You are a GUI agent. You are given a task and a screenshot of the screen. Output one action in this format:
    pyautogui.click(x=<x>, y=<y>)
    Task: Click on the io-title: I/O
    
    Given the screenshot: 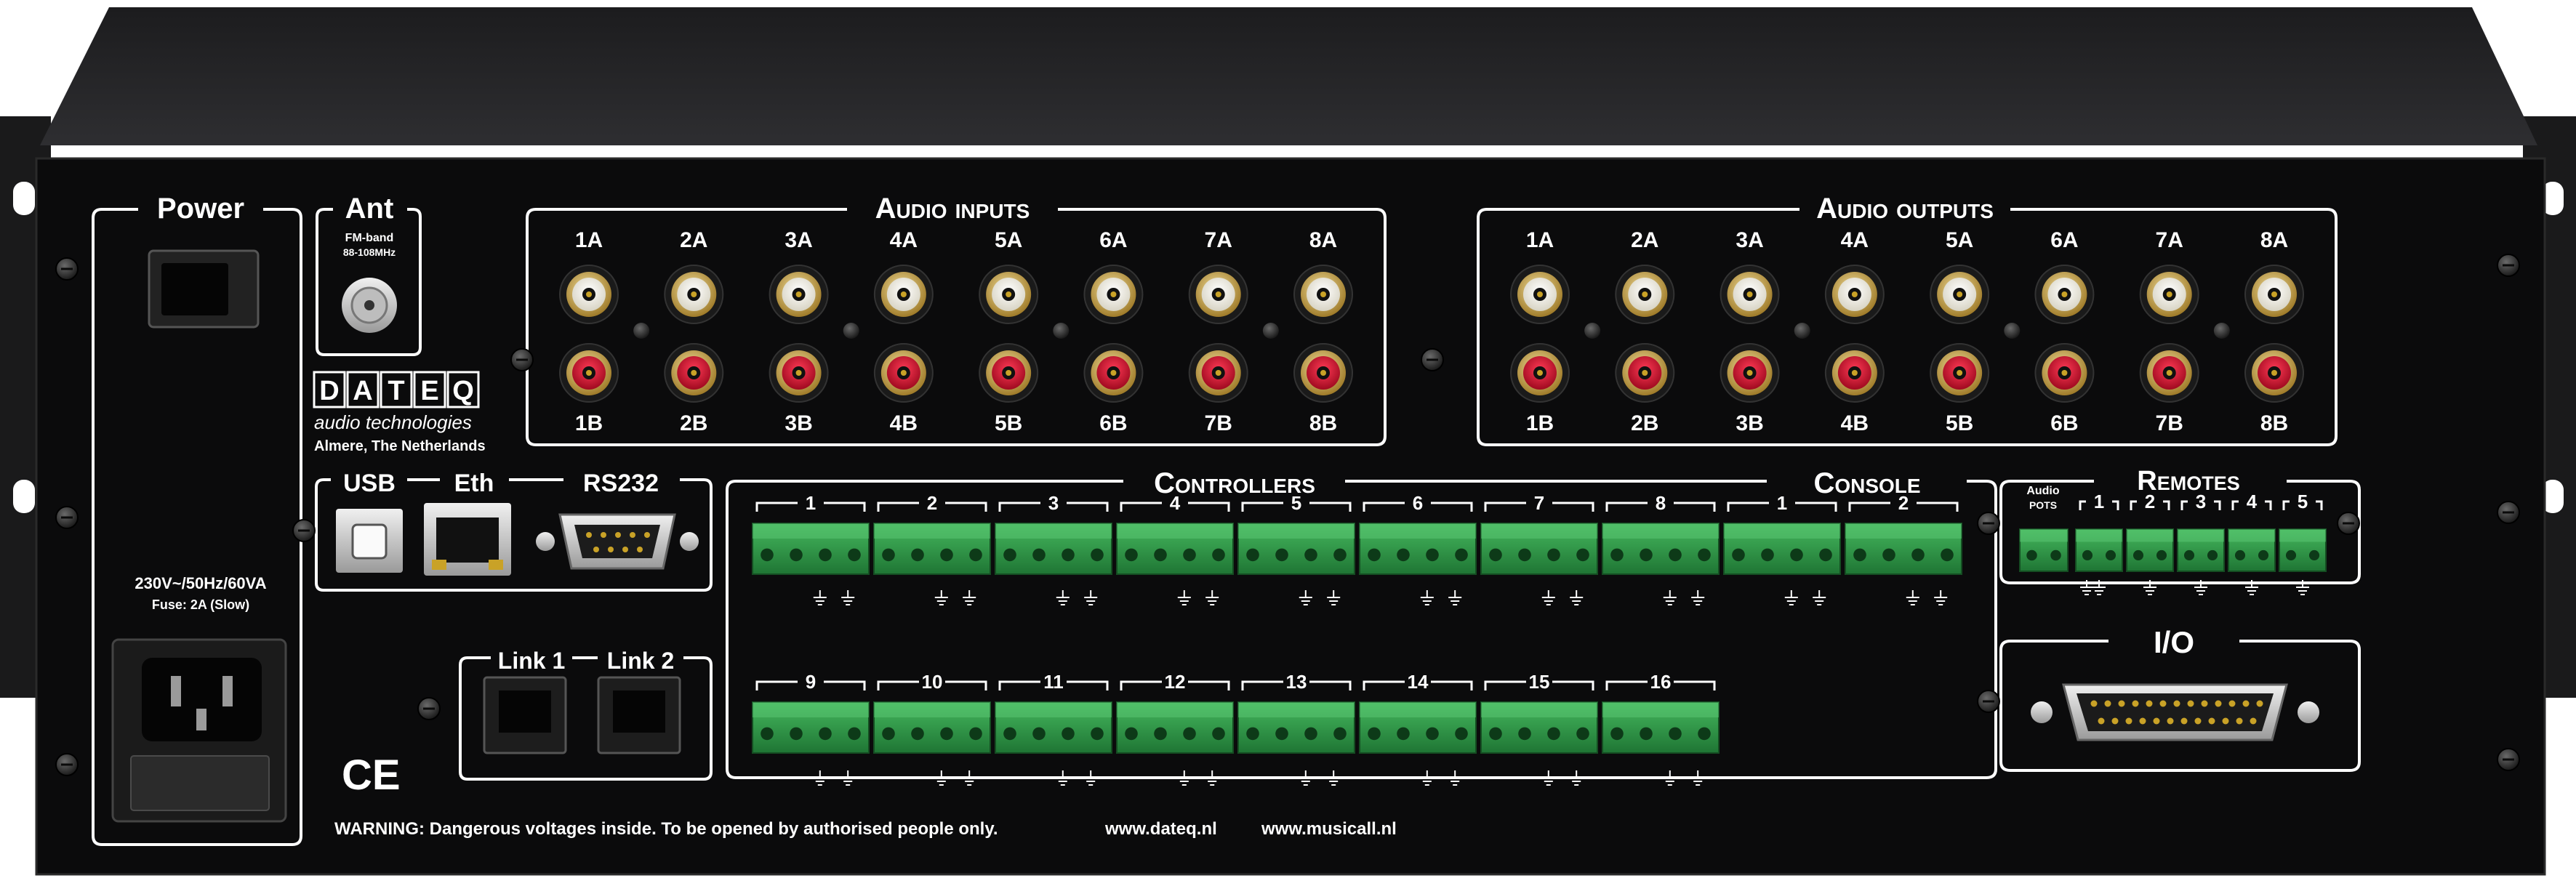 What is the action you would take?
    pyautogui.click(x=2174, y=642)
    